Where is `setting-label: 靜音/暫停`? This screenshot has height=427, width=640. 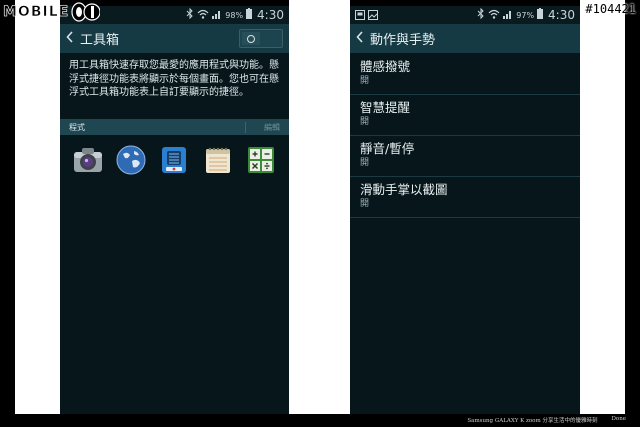
setting-label: 靜音/暫停 is located at coordinates (387, 148).